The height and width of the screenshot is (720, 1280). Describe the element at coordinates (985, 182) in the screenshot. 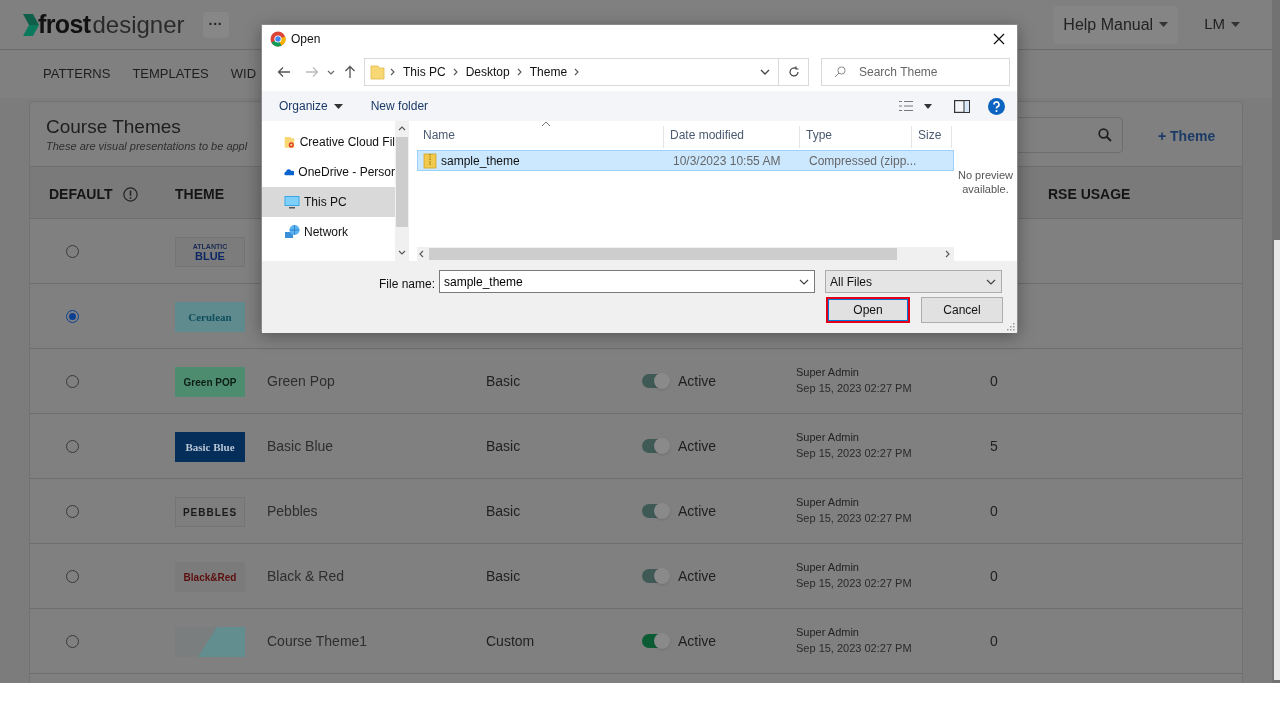

I see `preview-message: No preview available.` at that location.